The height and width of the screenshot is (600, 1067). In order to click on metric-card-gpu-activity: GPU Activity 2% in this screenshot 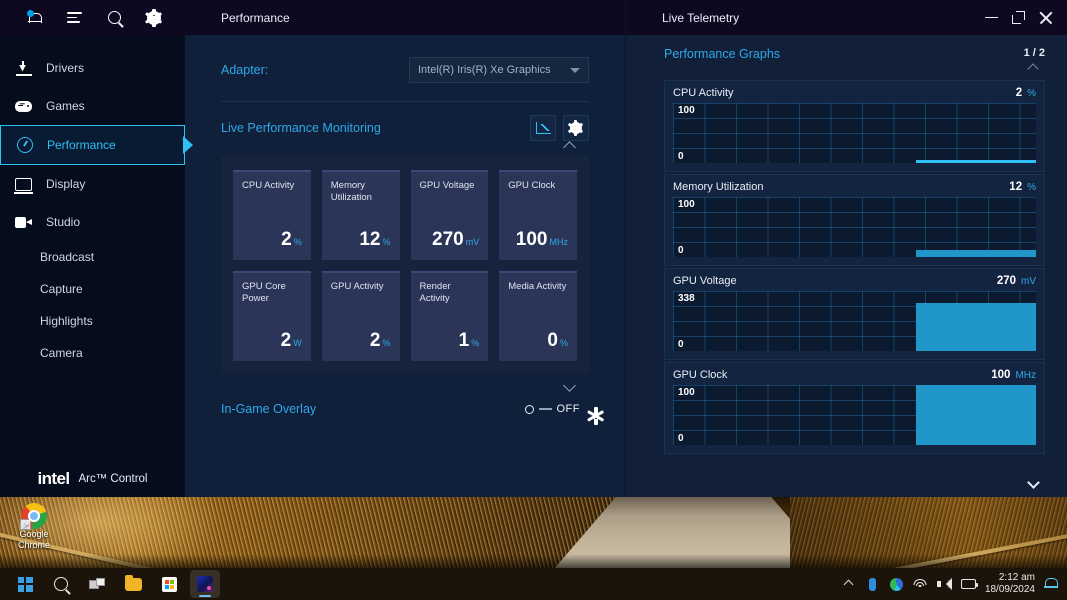, I will do `click(360, 316)`.